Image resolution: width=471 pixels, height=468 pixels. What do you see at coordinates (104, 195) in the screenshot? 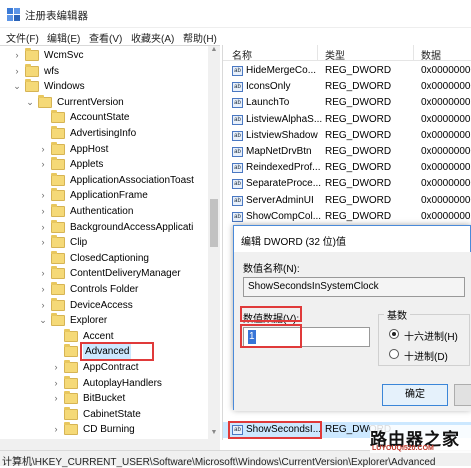
I see `tree-item: › ApplicationFrame` at bounding box center [104, 195].